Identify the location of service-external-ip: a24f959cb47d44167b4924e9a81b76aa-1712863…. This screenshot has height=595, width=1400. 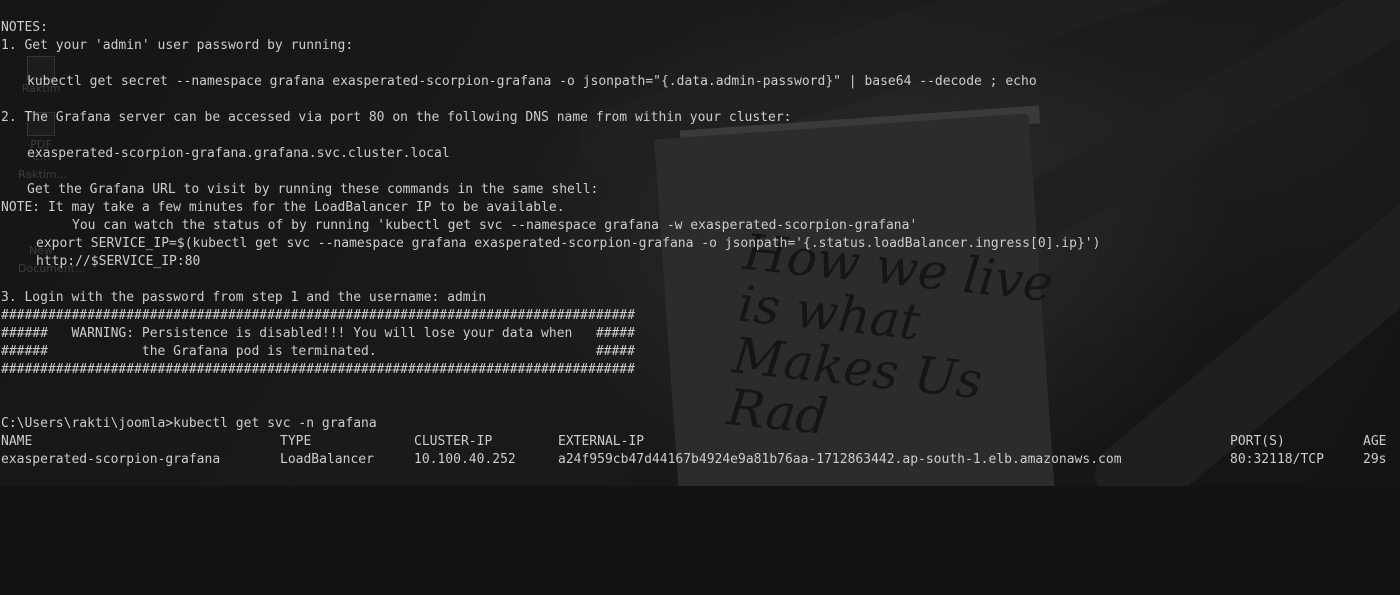
(840, 459).